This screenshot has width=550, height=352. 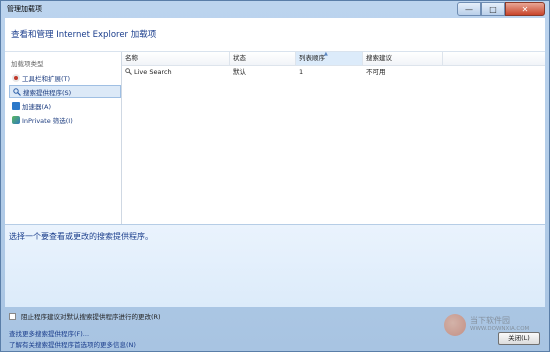 What do you see at coordinates (16, 77) in the screenshot?
I see `gear-icon` at bounding box center [16, 77].